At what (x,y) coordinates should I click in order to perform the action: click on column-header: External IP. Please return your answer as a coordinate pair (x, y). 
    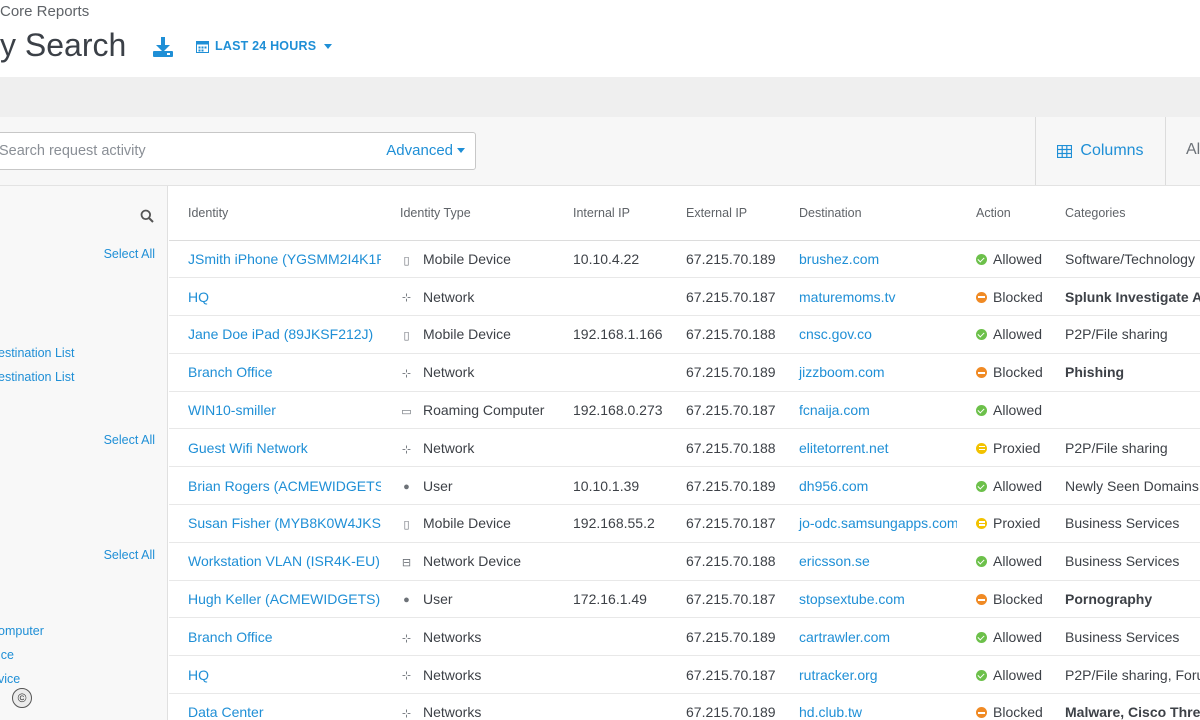
    Looking at the image, I should click on (723, 213).